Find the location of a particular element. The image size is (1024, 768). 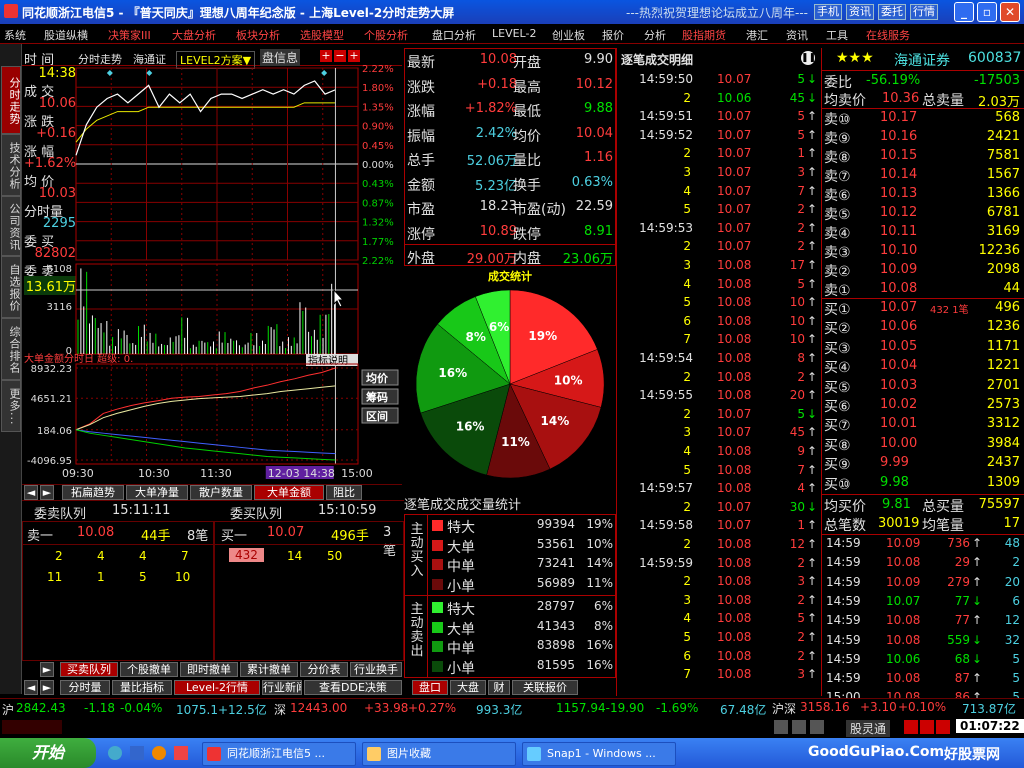

trade-time-1: 14:59 is located at coordinates (843, 562).